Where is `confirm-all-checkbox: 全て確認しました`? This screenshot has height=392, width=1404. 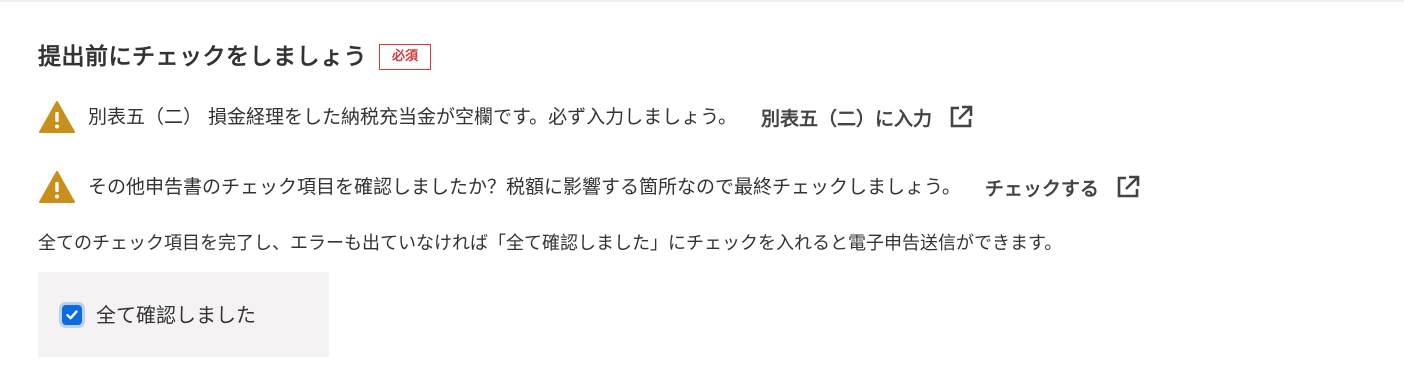
confirm-all-checkbox: 全て確認しました is located at coordinates (159, 315).